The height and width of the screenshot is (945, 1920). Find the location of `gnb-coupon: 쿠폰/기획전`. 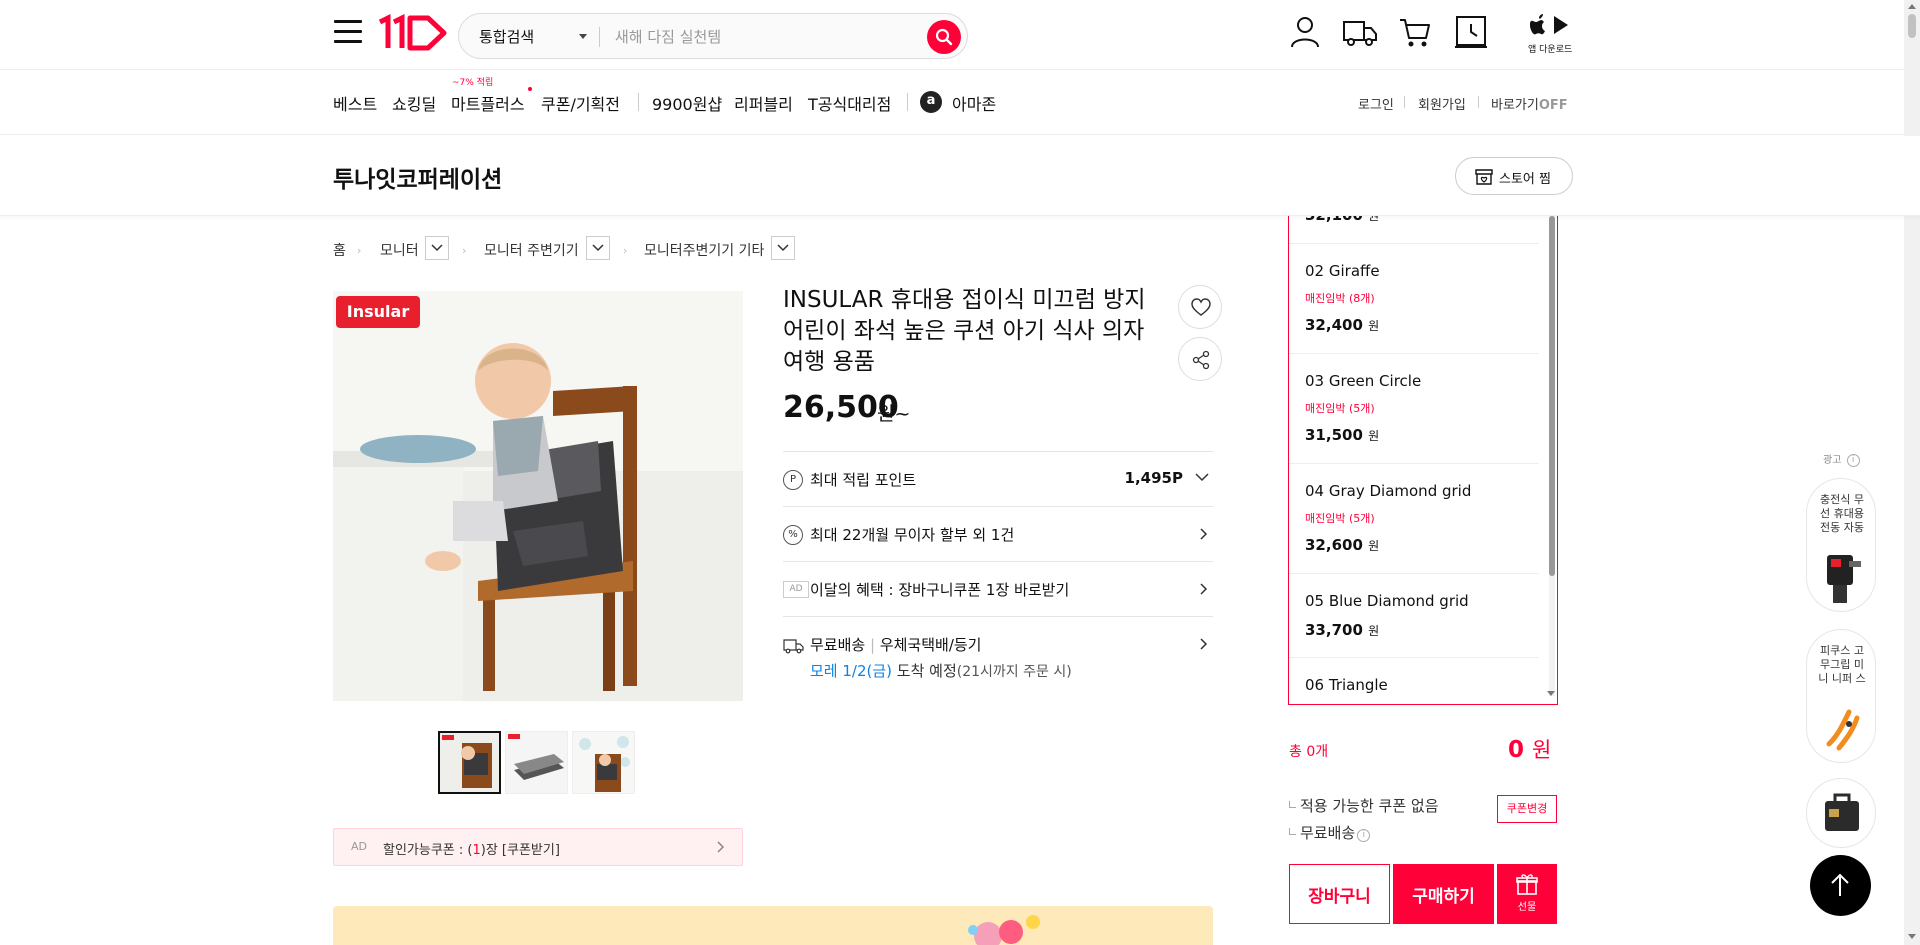

gnb-coupon: 쿠폰/기획전 is located at coordinates (580, 103).